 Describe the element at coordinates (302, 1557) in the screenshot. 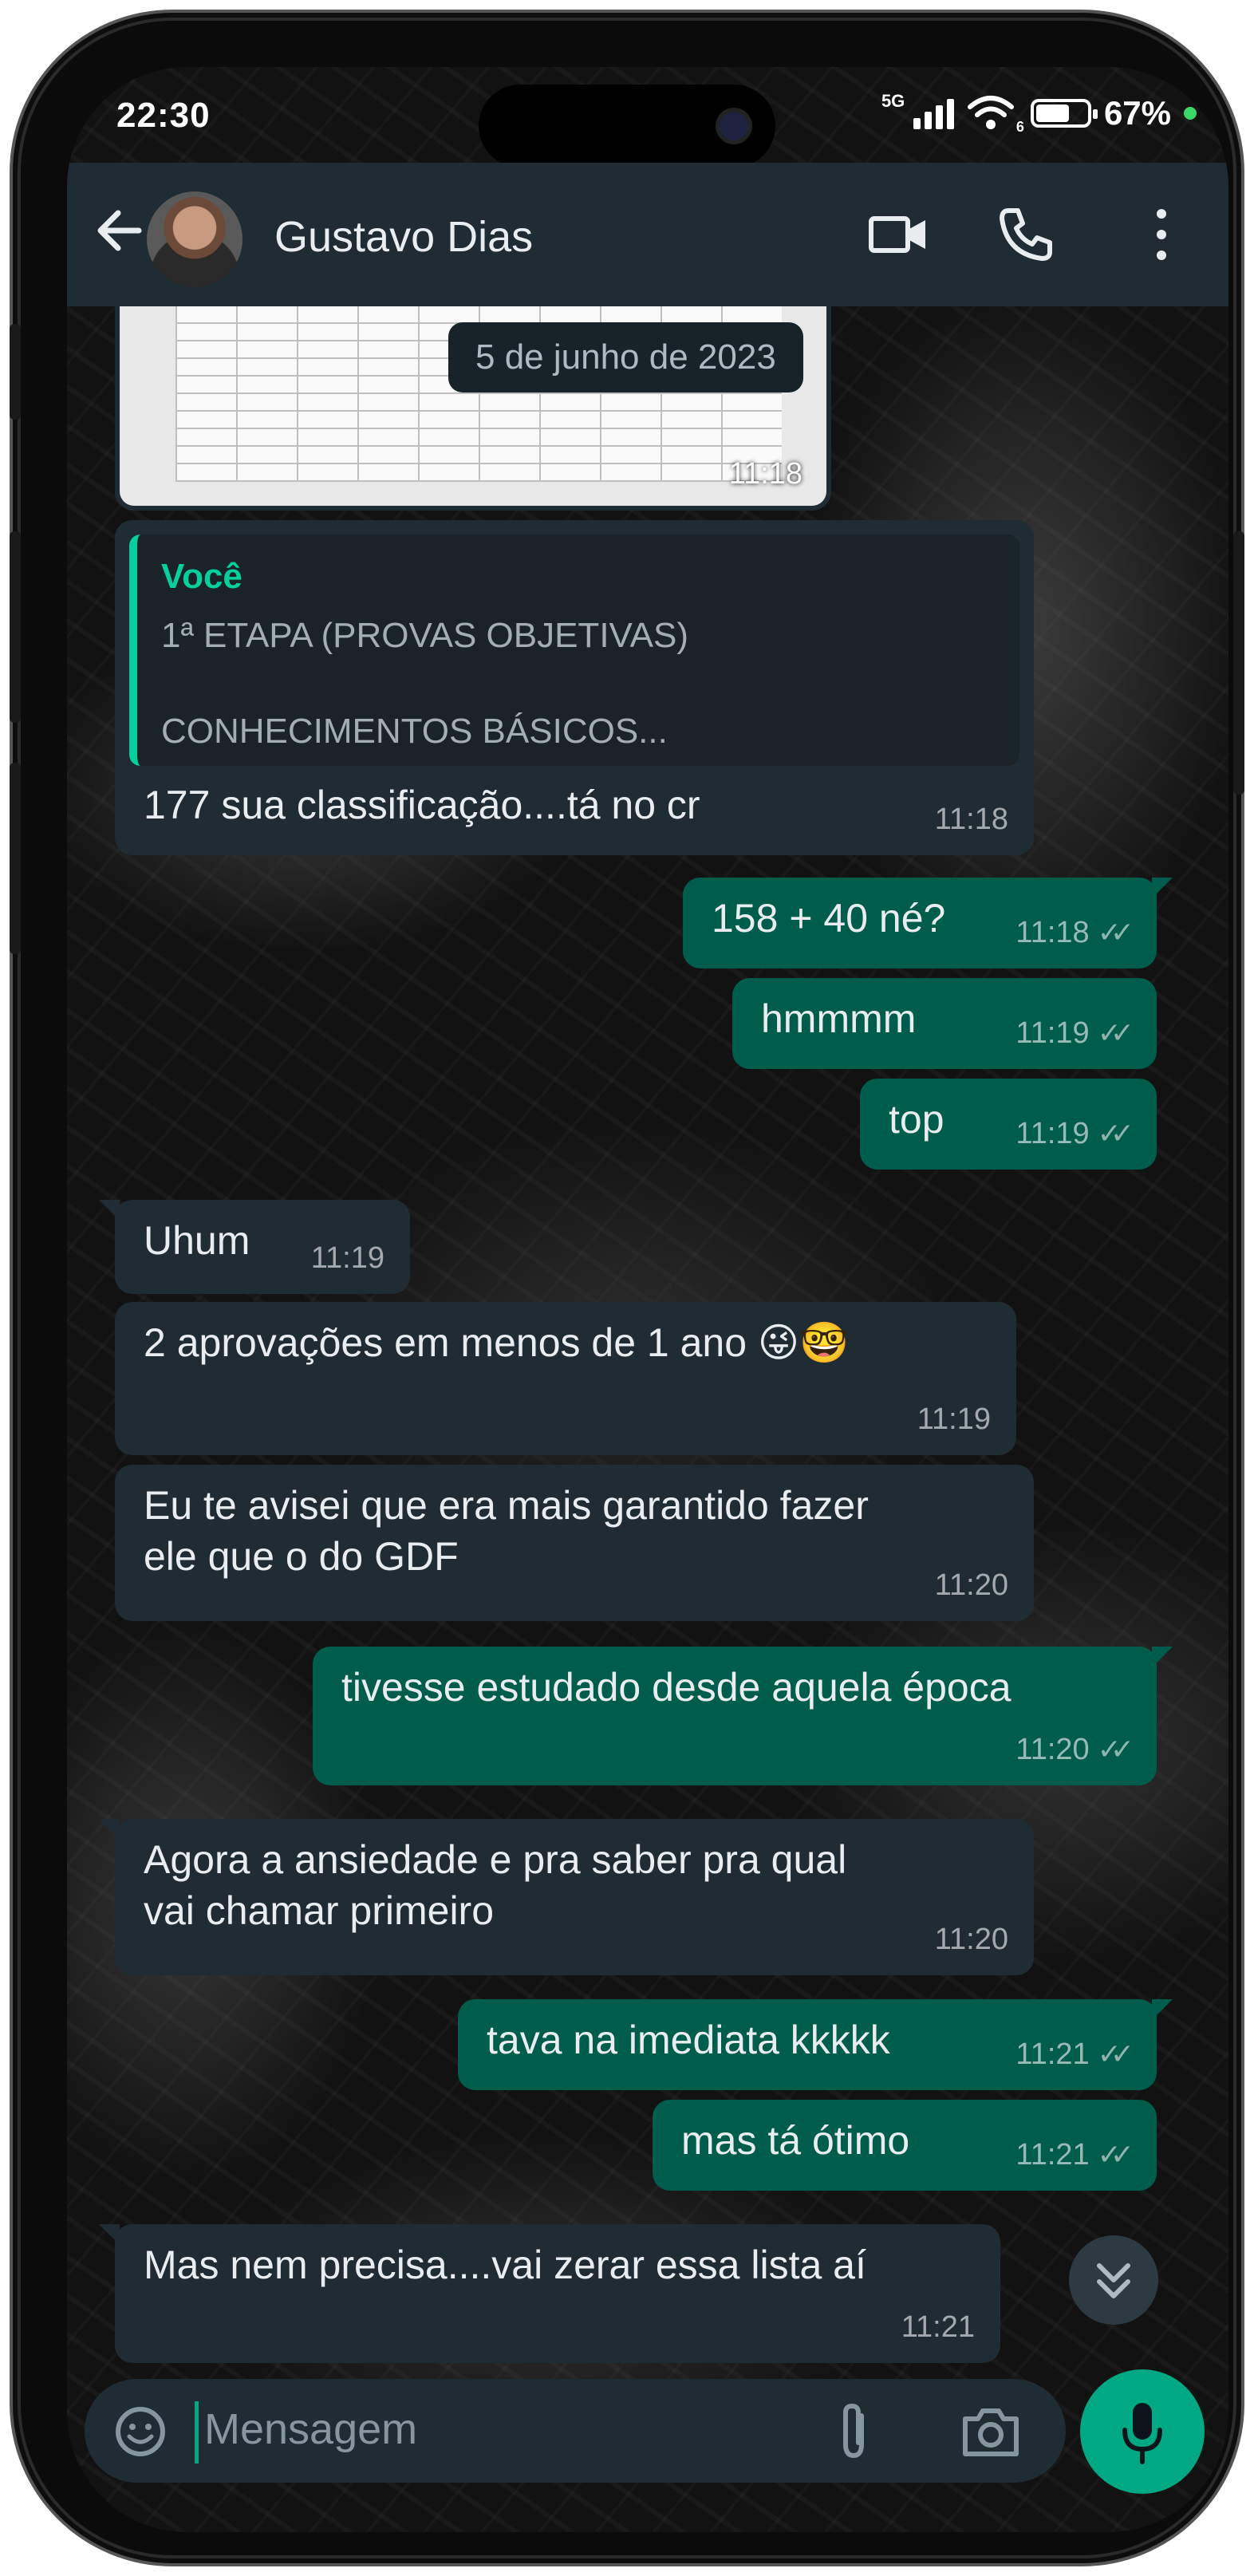

I see `message-text: ele que o do GDF` at that location.